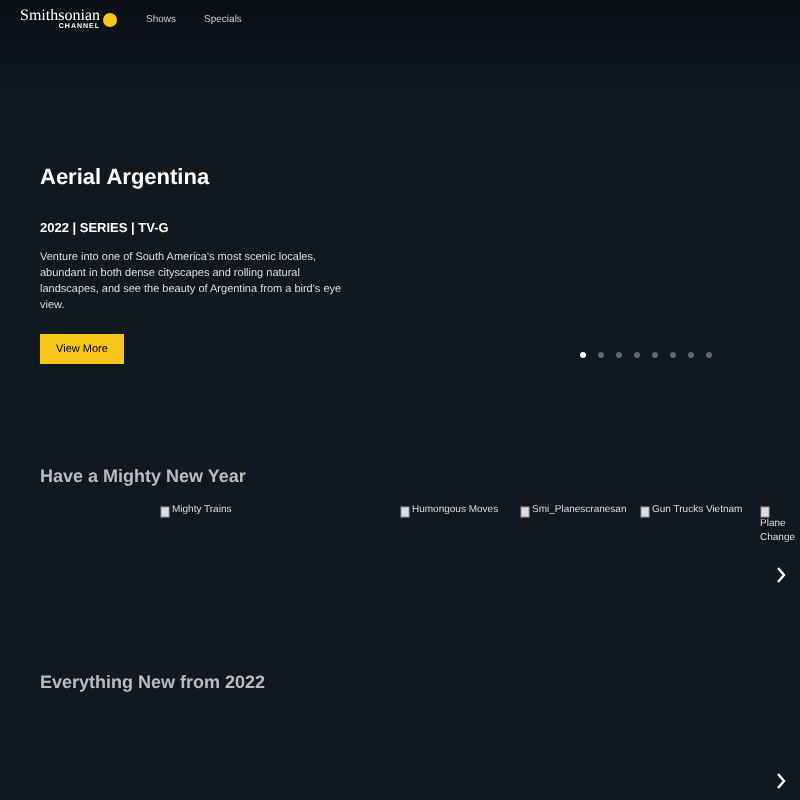  Describe the element at coordinates (143, 477) in the screenshot. I see `row-title: Have a Mighty New Year` at that location.